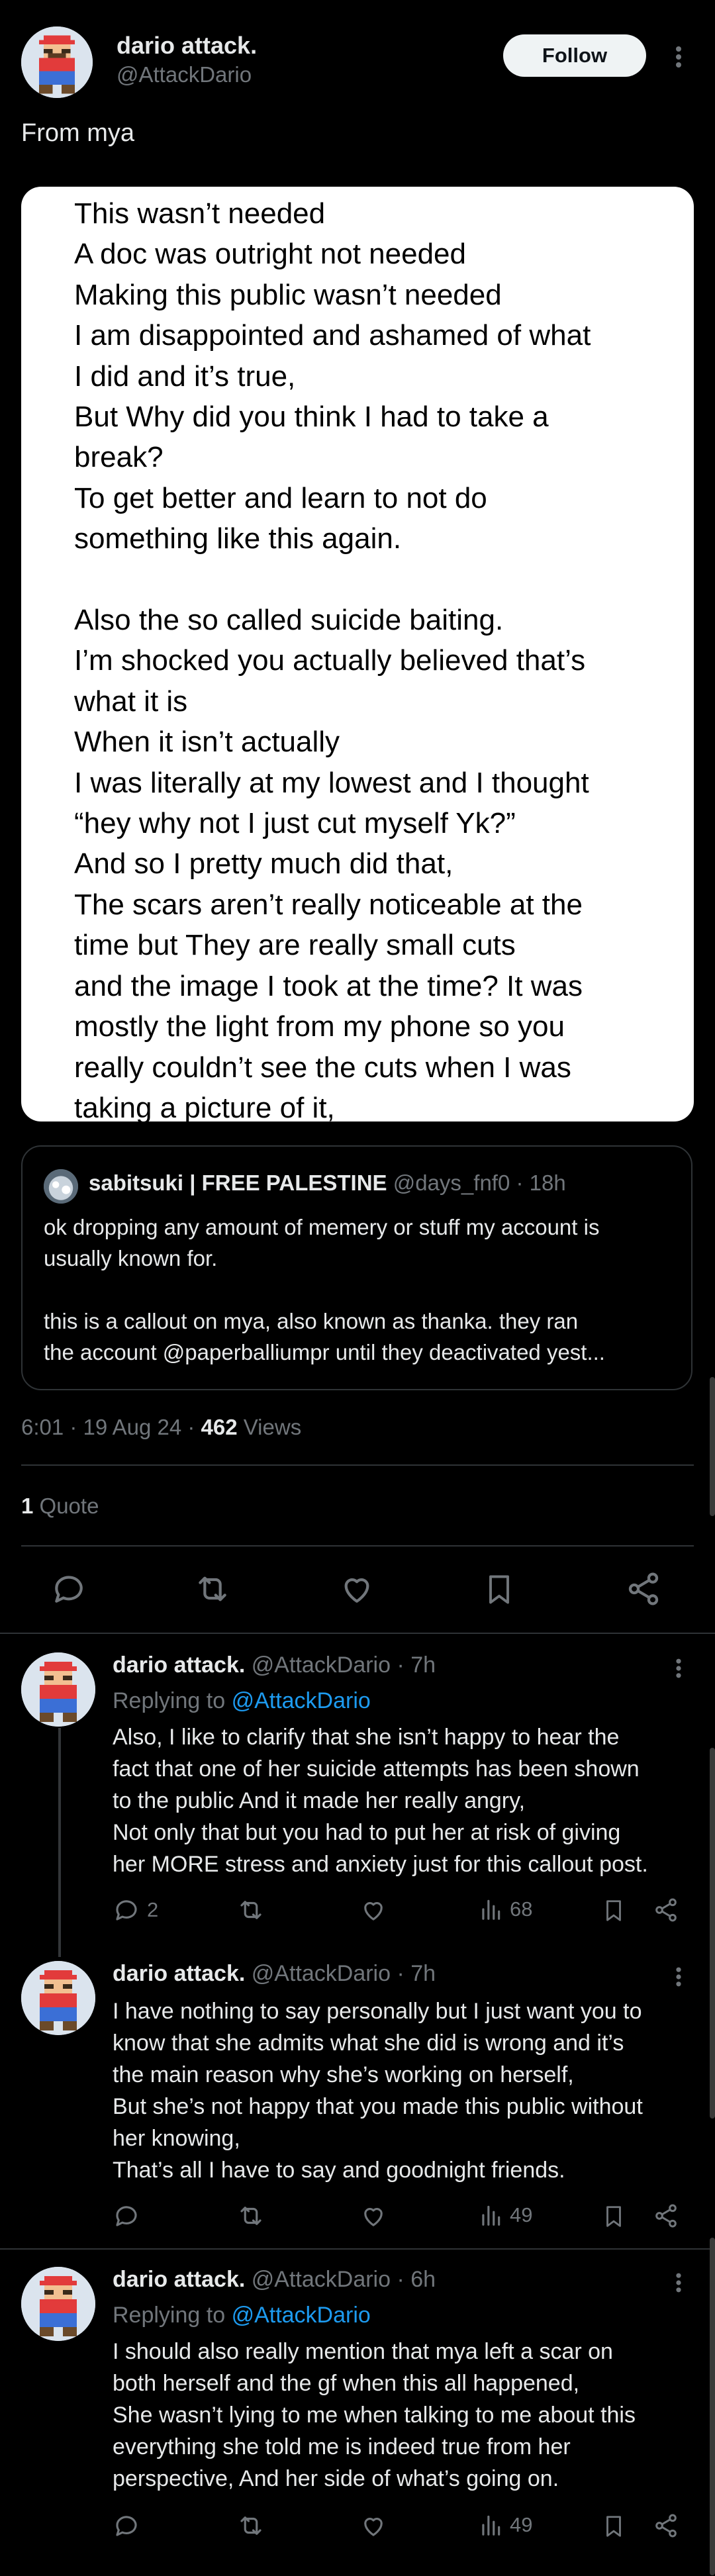  What do you see at coordinates (289, 620) in the screenshot?
I see `image-text-line: Also the so called suicide baiting.` at bounding box center [289, 620].